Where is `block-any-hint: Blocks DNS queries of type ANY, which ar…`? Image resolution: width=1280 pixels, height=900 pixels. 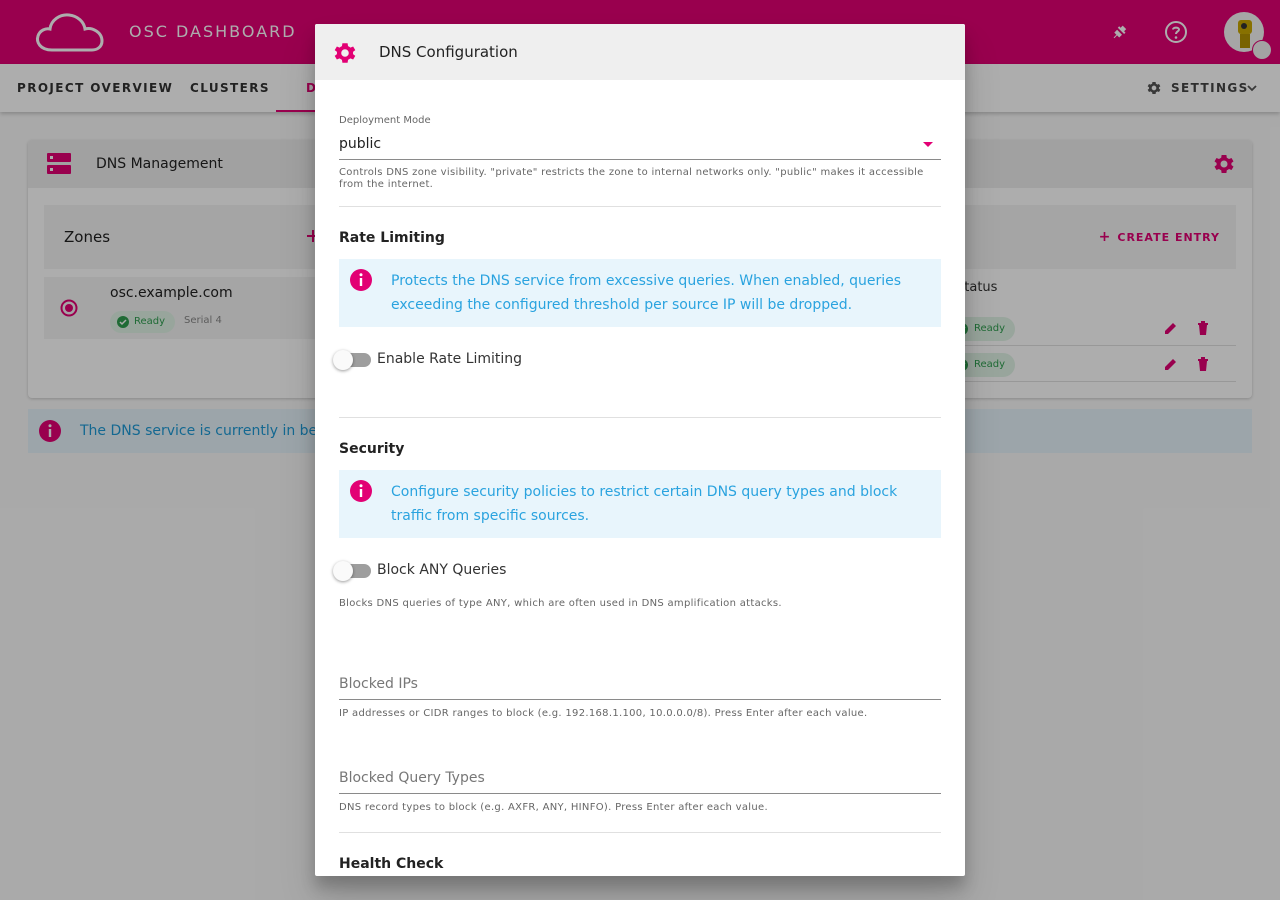 block-any-hint: Blocks DNS queries of type ANY, which ar… is located at coordinates (560, 603).